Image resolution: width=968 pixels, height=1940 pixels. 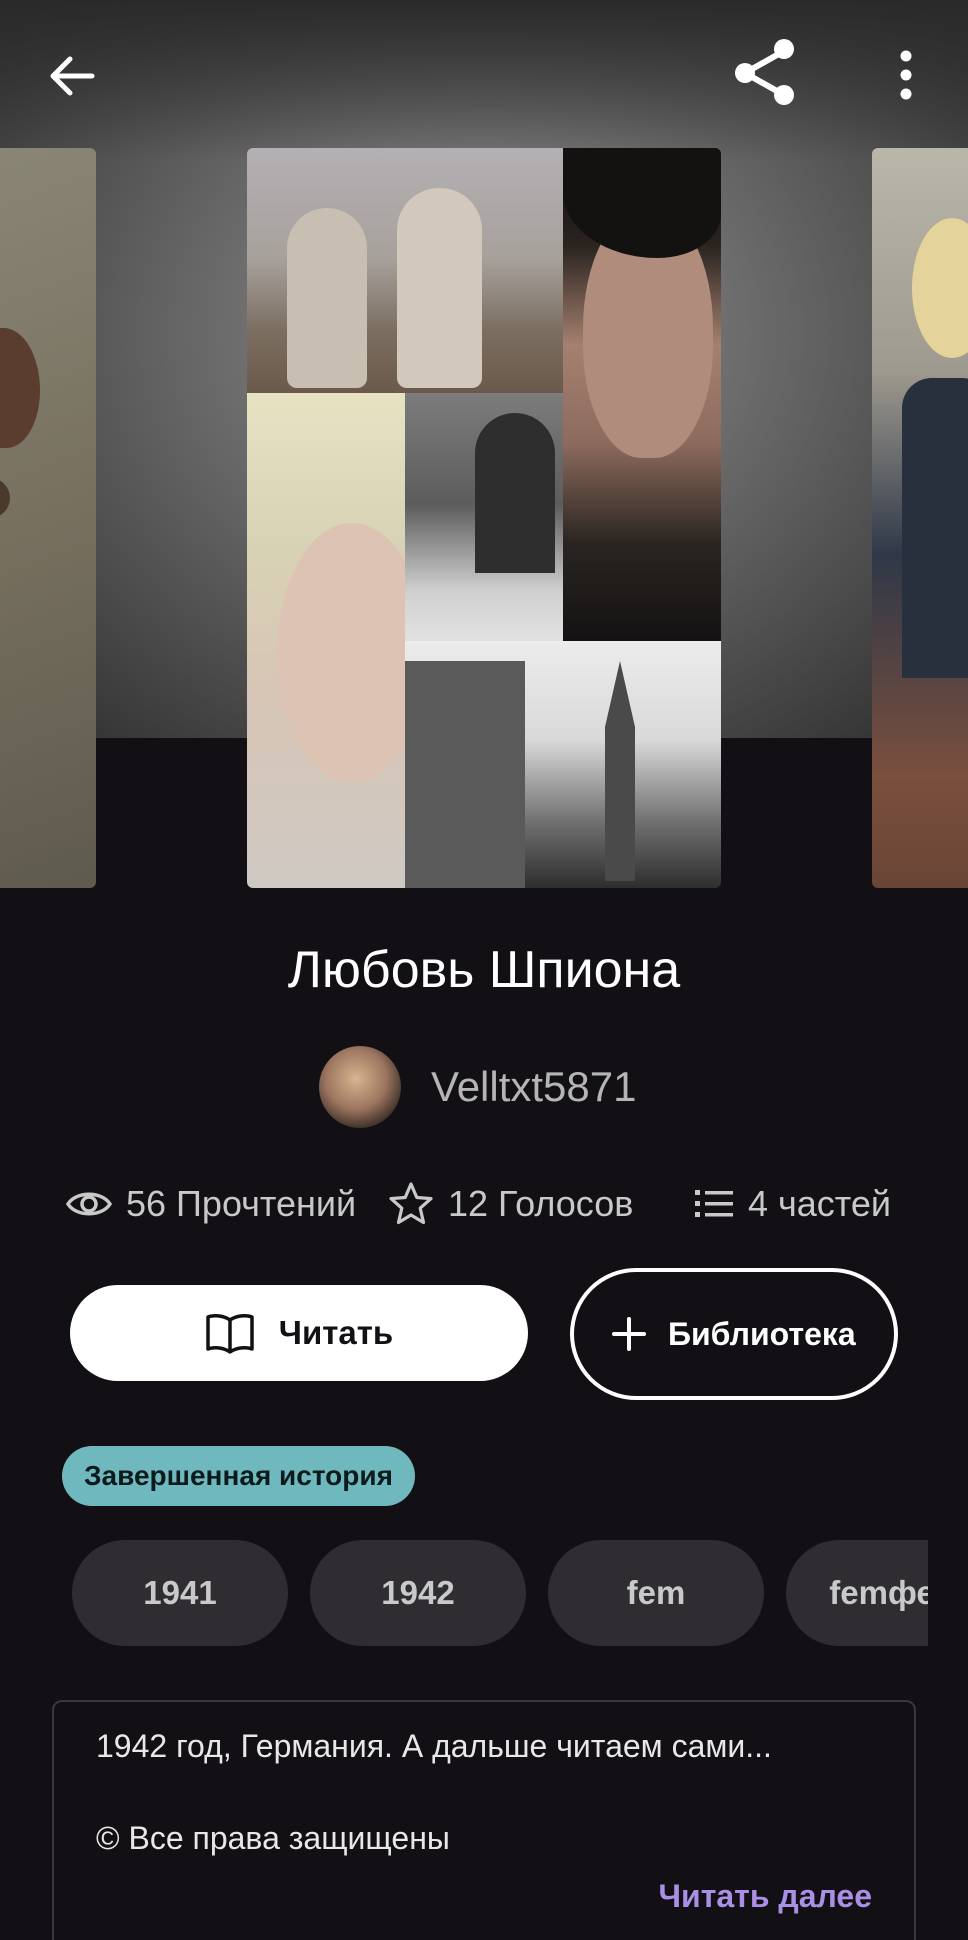 I want to click on add-to-library-button: Библиотека, so click(x=734, y=1334).